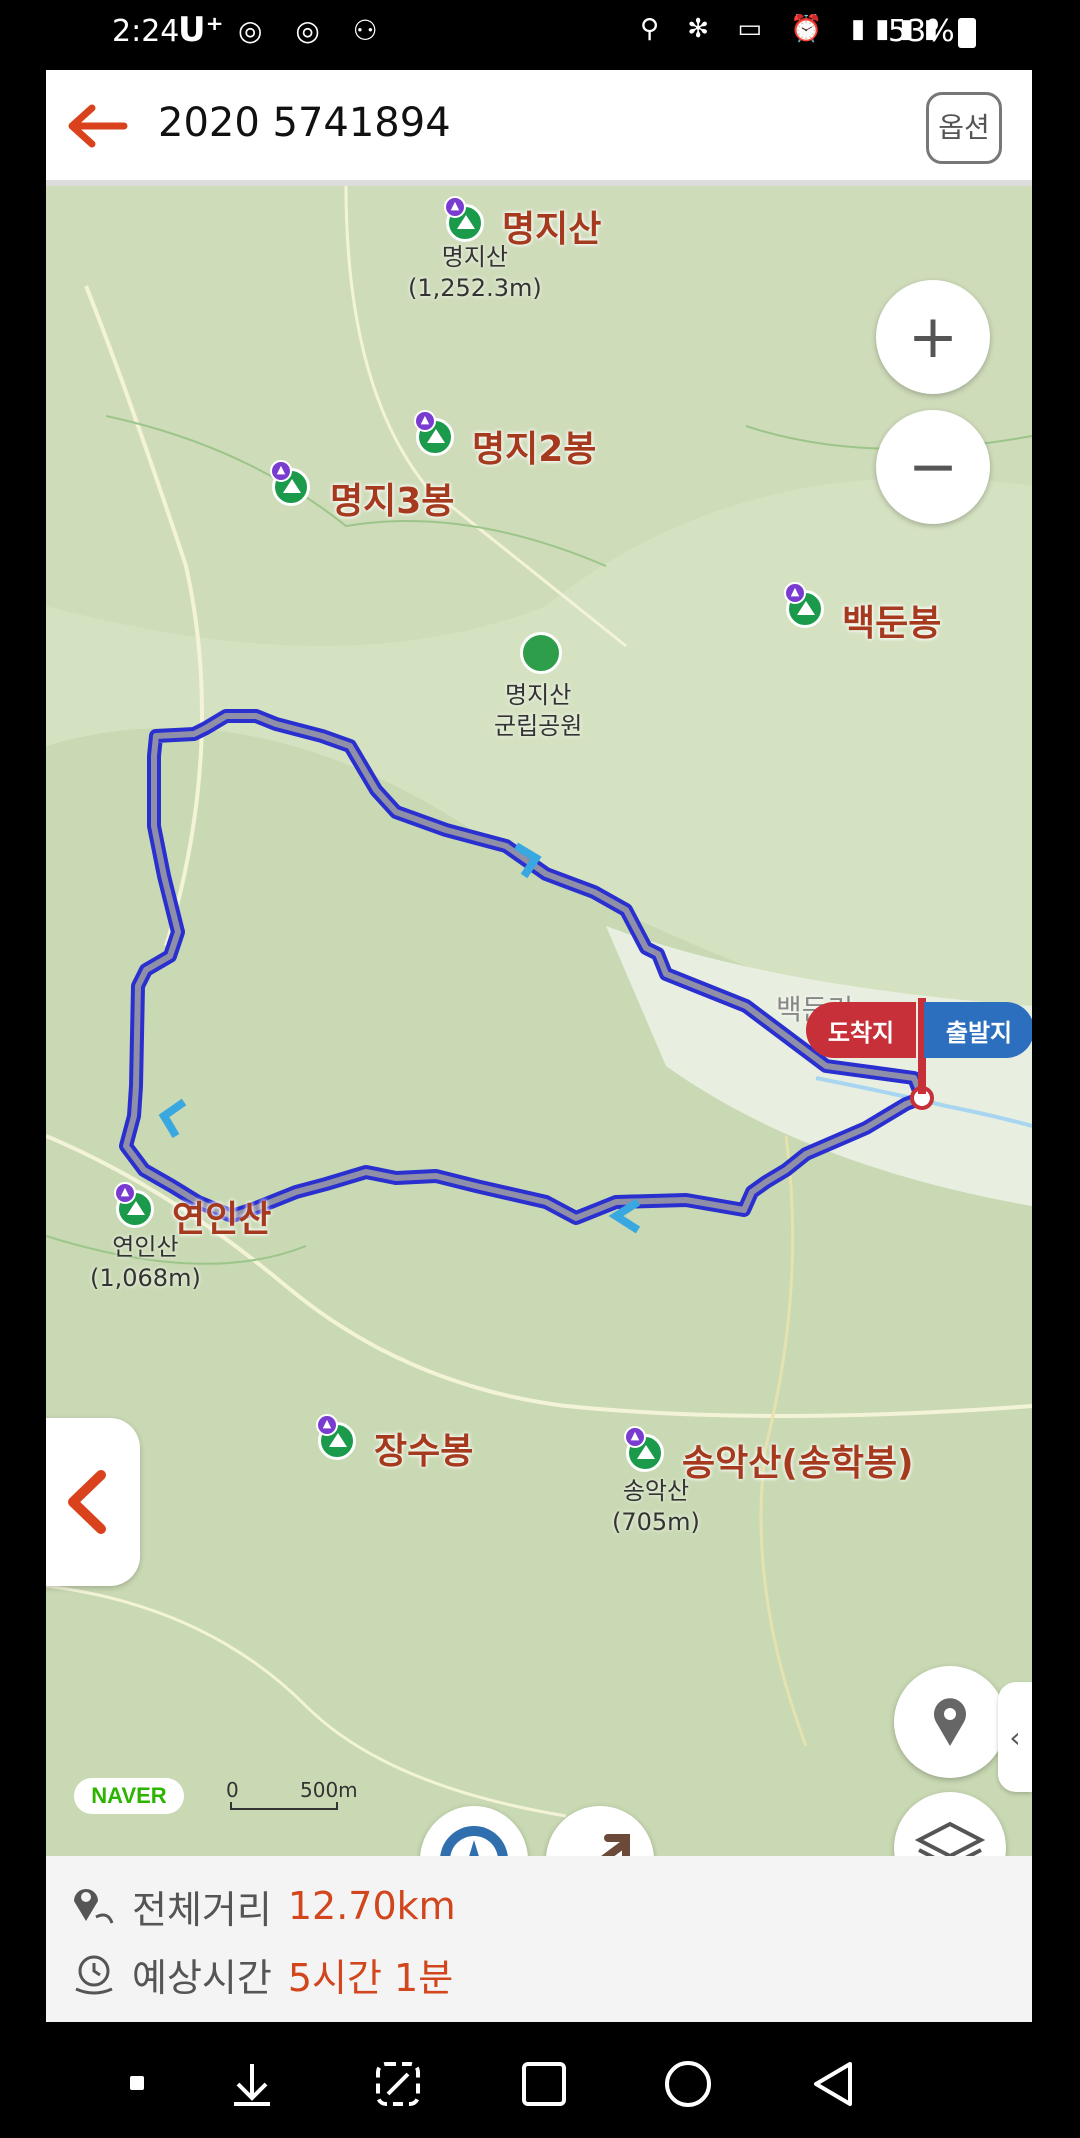 The width and height of the screenshot is (1080, 2138). I want to click on carrier-label: U⁺, so click(201, 30).